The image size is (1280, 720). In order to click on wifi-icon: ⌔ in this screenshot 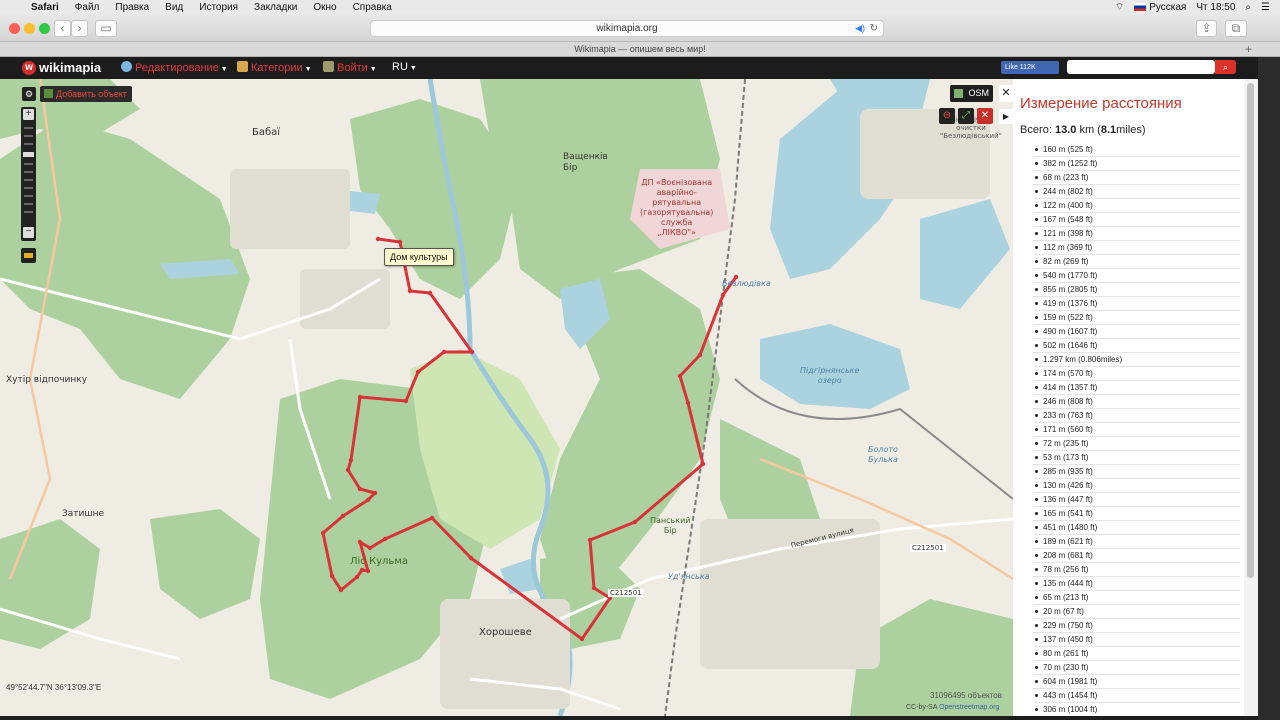, I will do `click(1119, 7)`.